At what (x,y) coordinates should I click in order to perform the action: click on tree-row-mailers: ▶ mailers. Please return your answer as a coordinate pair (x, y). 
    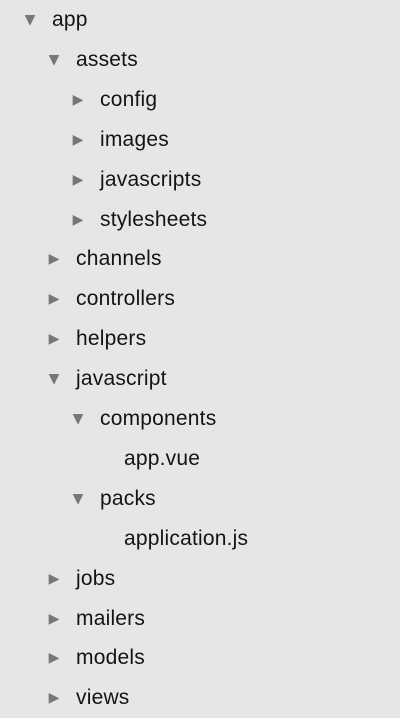
    Looking at the image, I should click on (200, 619).